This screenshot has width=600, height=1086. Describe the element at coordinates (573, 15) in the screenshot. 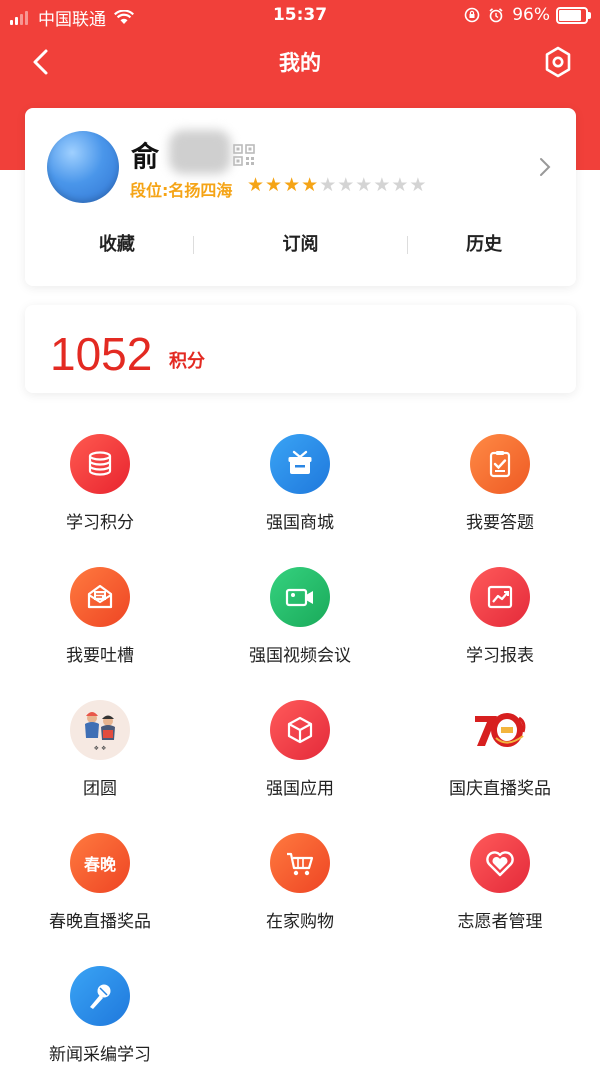

I see `battery-icon` at that location.